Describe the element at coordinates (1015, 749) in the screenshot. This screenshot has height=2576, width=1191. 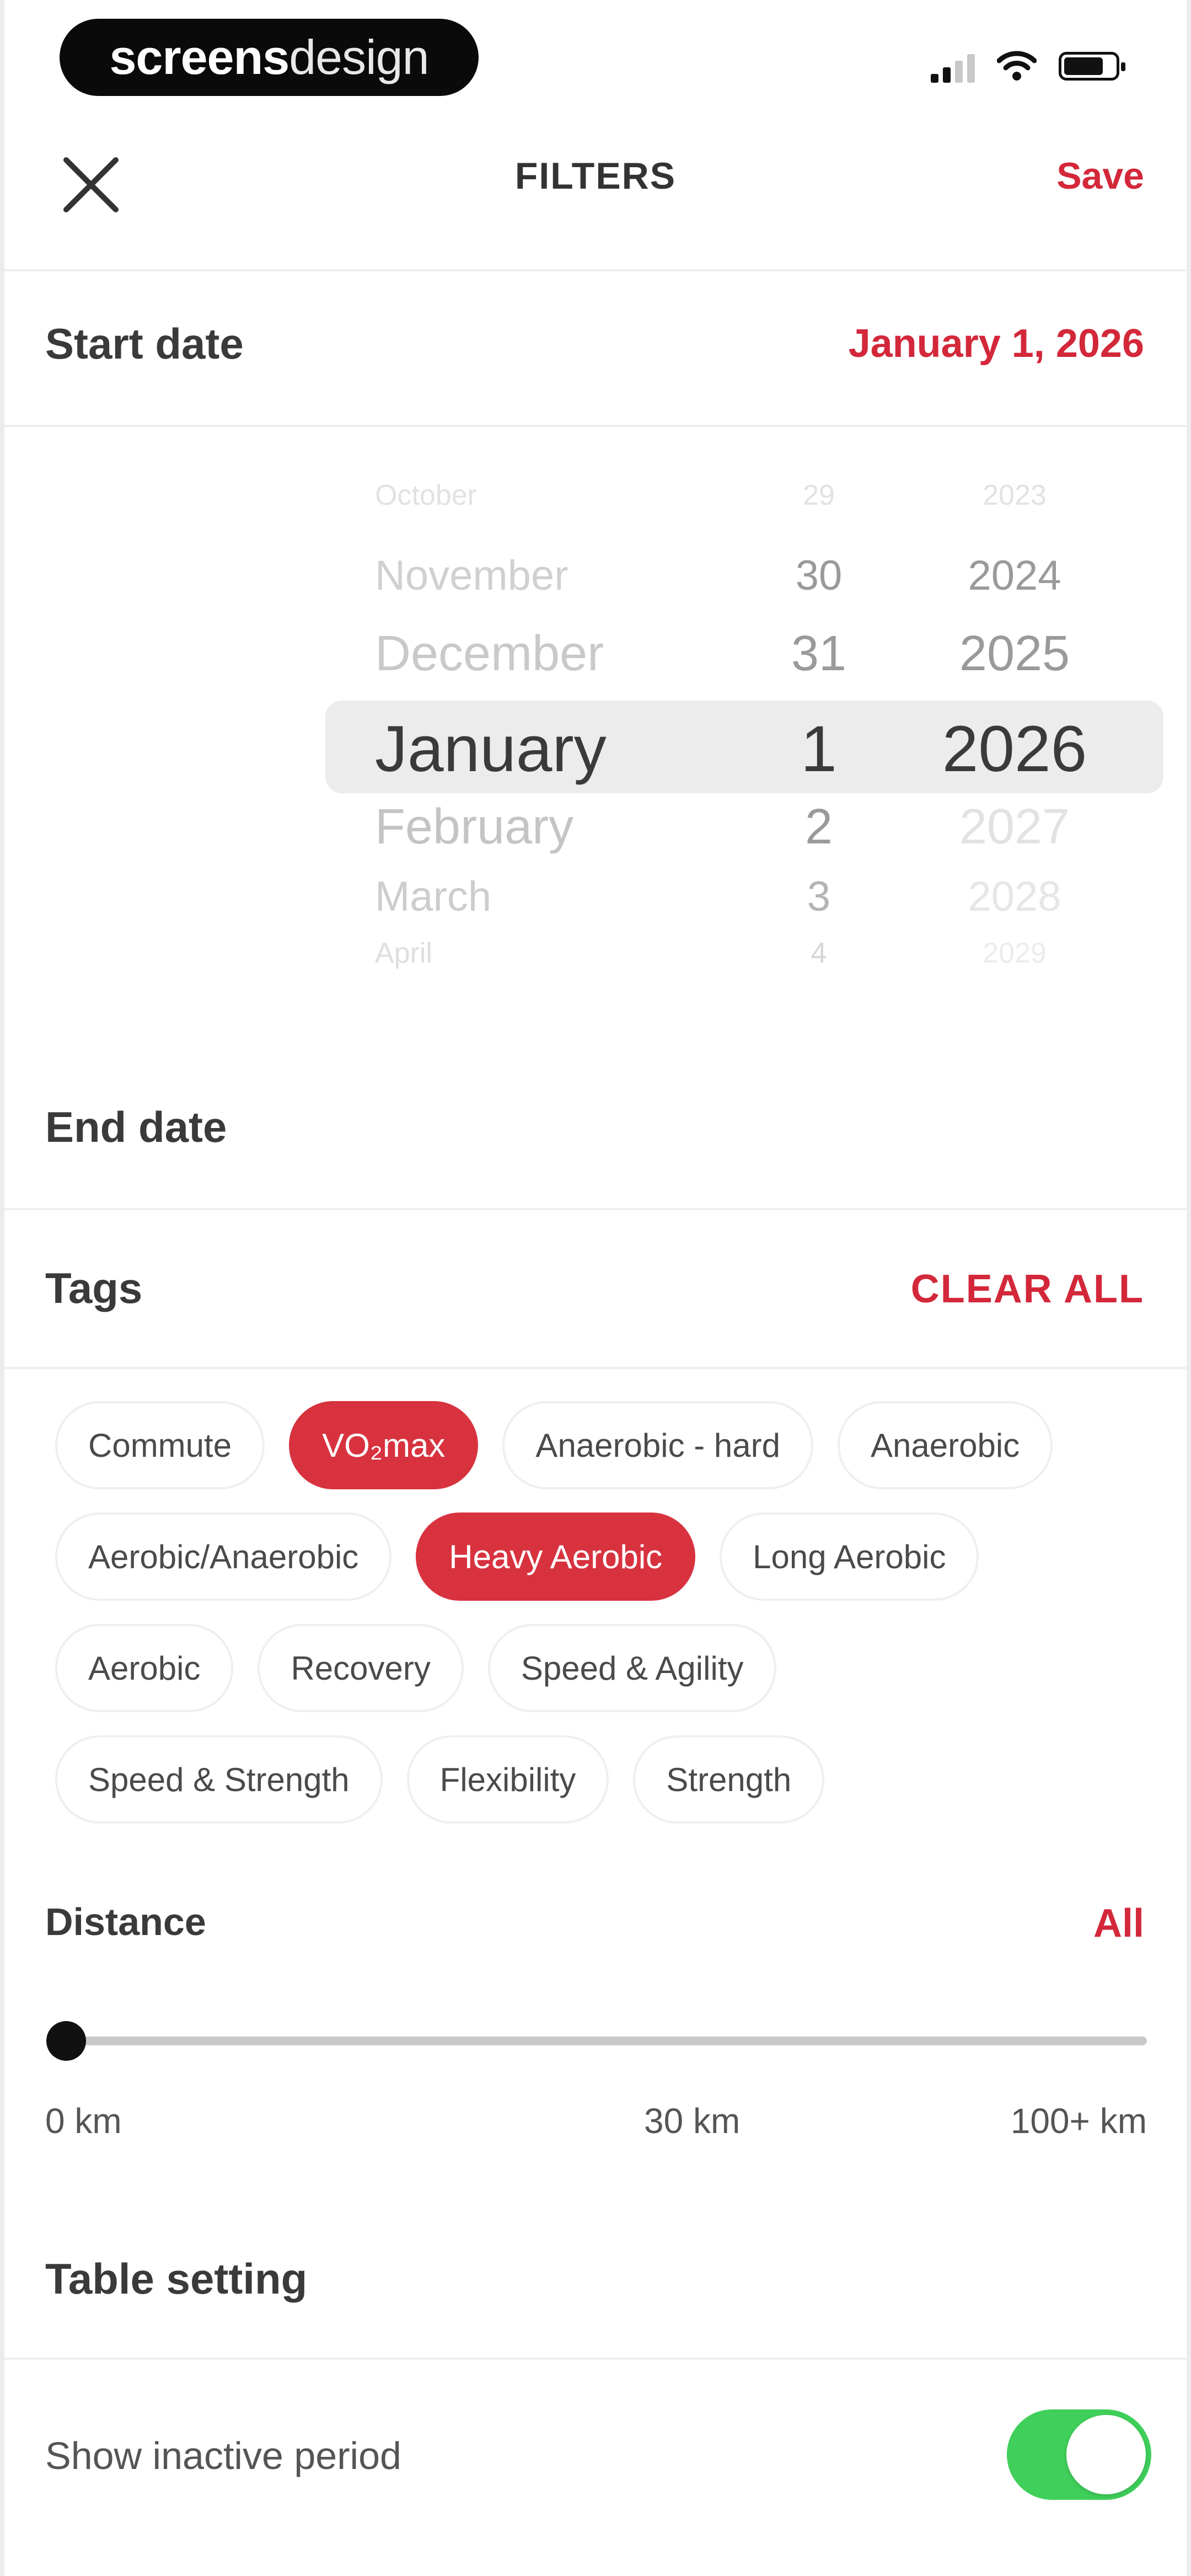
I see `year-option: 2026` at that location.